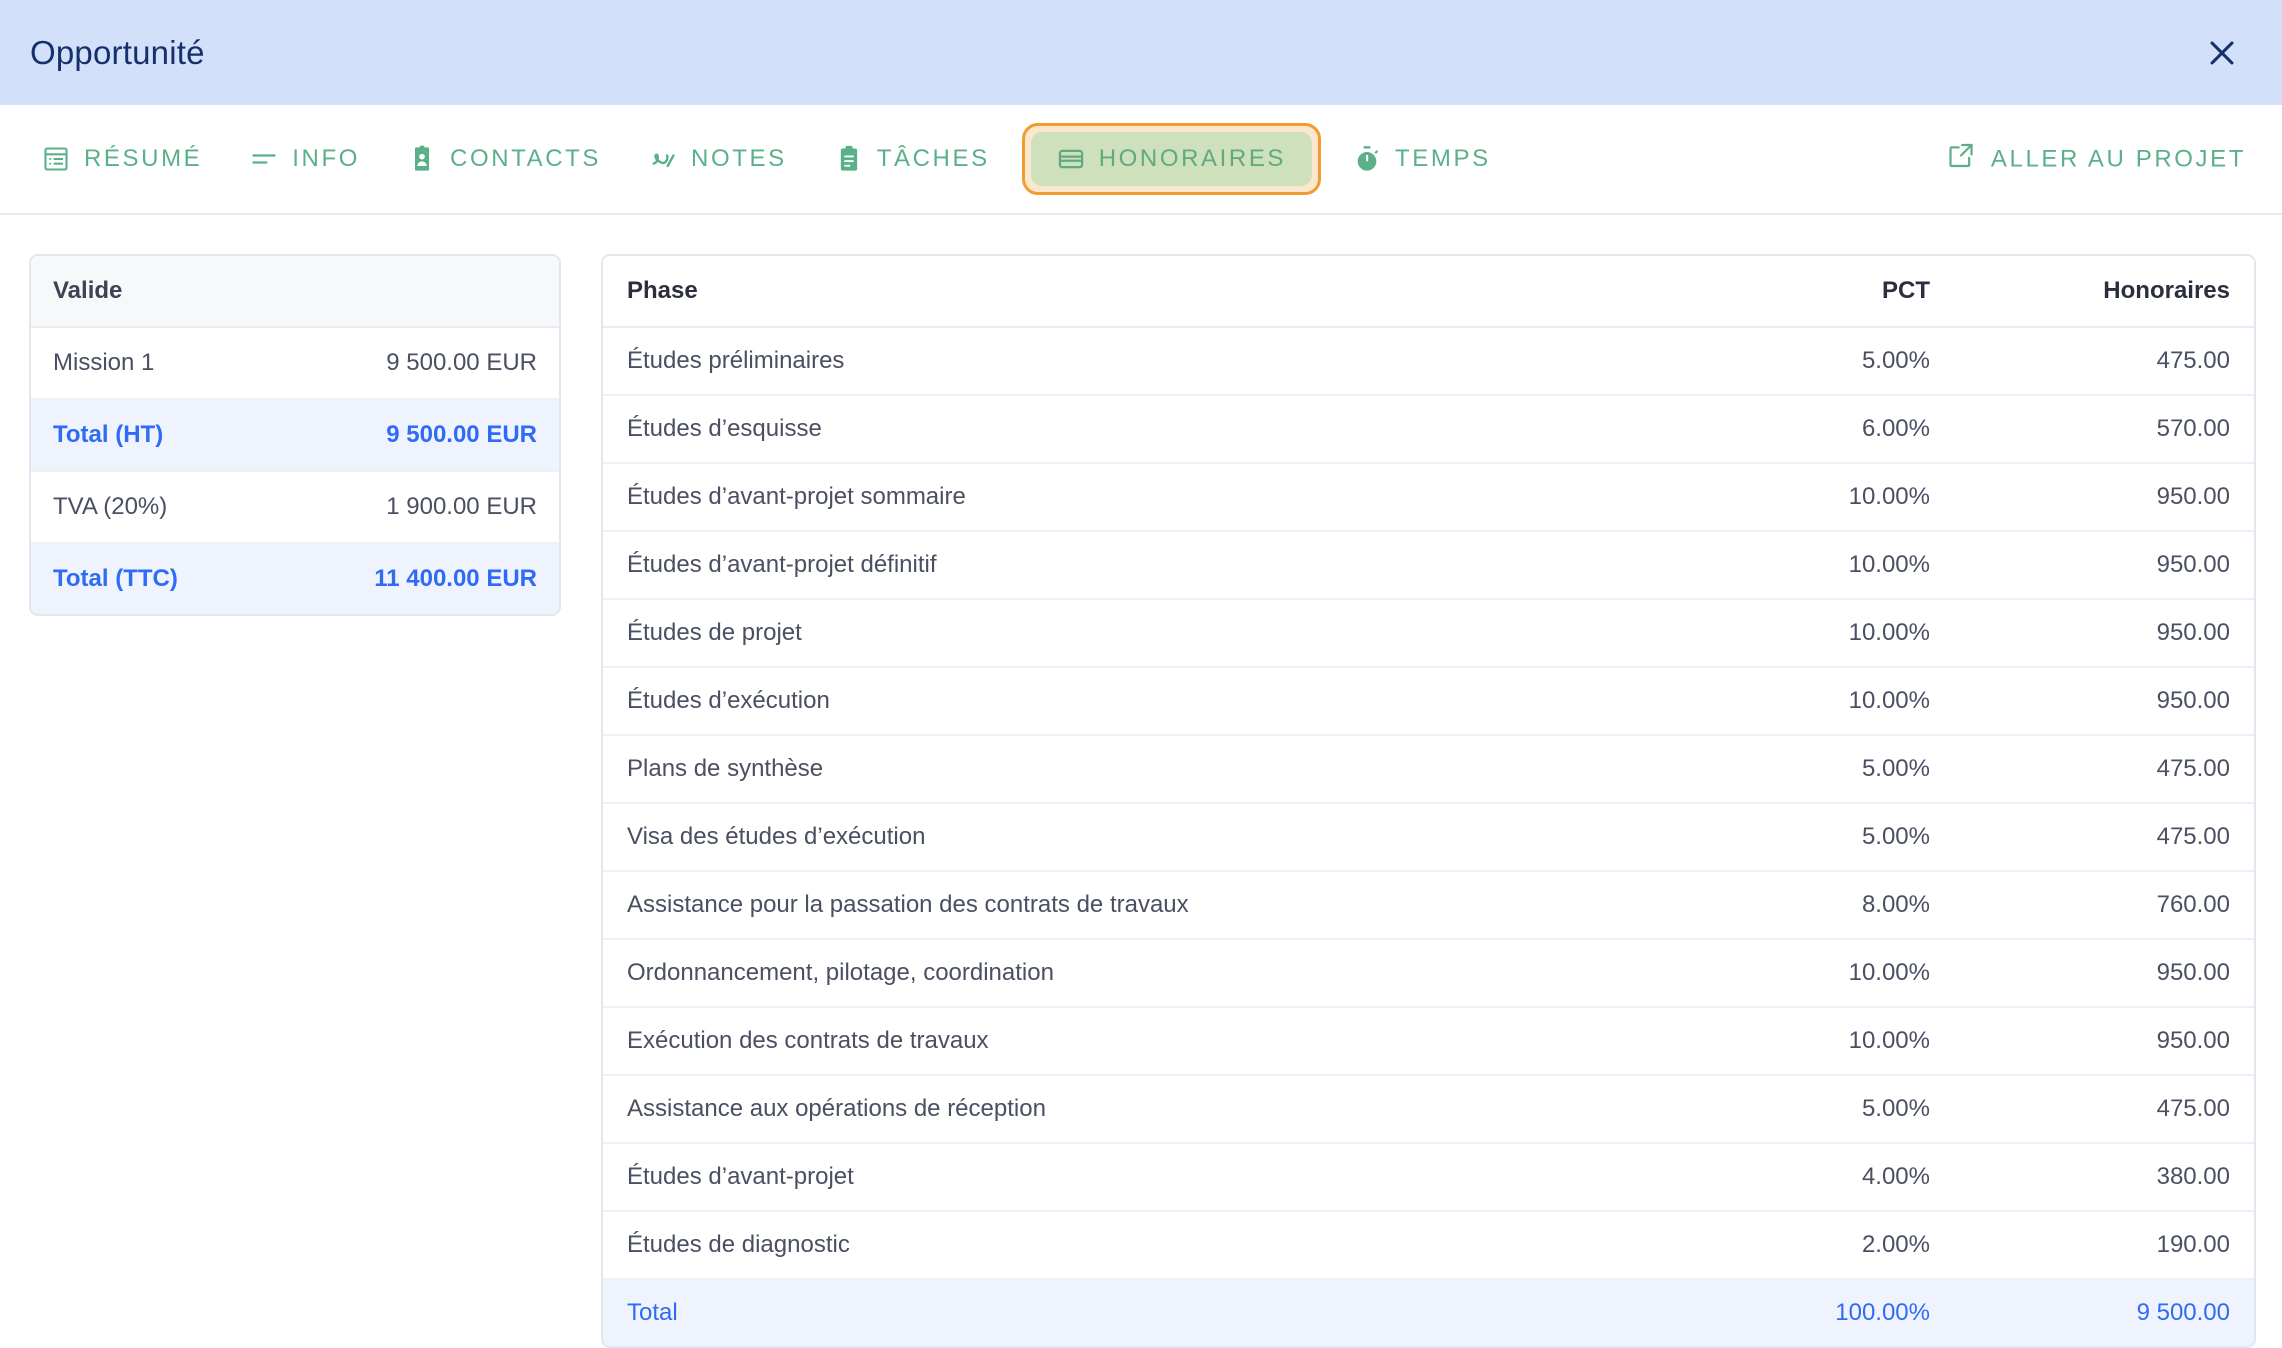  What do you see at coordinates (1961, 159) in the screenshot?
I see `external-link-icon` at bounding box center [1961, 159].